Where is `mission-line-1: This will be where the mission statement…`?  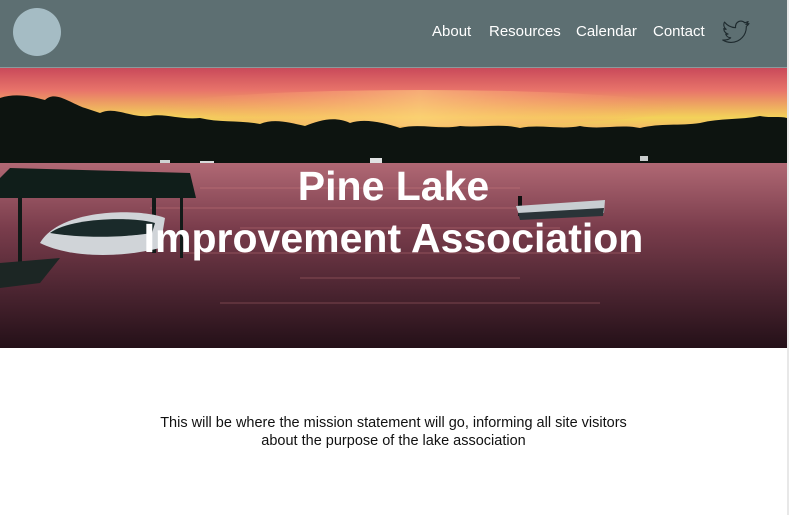 mission-line-1: This will be where the mission statement… is located at coordinates (393, 423).